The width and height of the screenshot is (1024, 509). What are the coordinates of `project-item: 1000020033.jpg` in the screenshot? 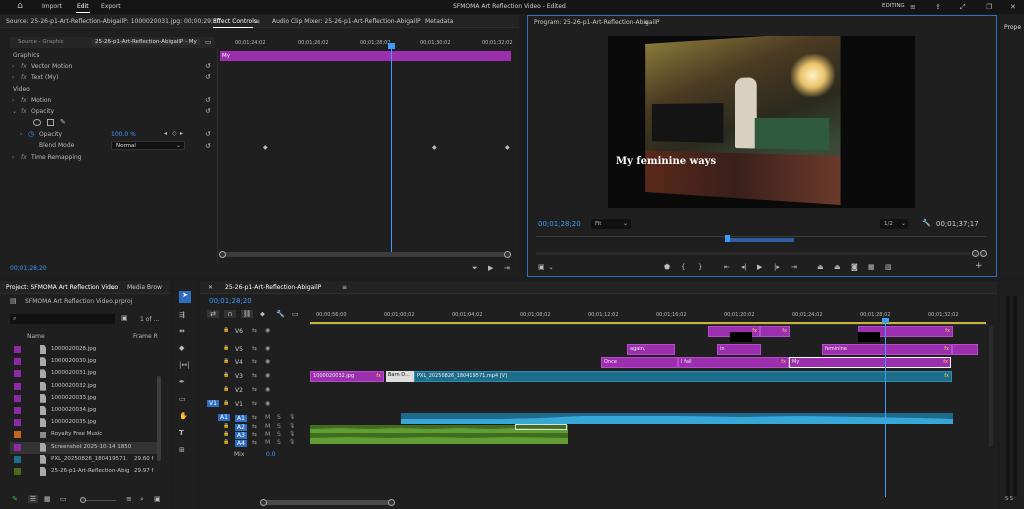 It's located at (85, 399).